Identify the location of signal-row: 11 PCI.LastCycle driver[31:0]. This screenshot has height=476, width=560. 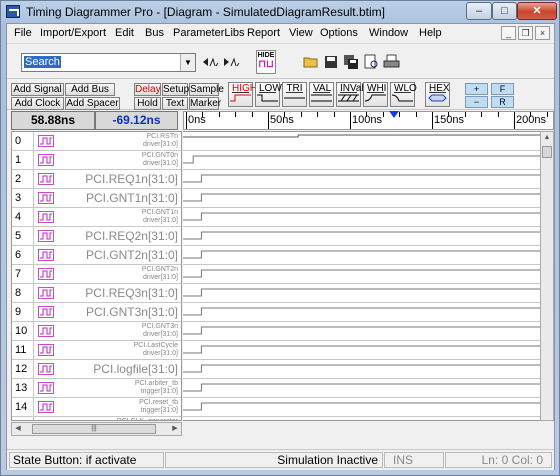
(96, 350).